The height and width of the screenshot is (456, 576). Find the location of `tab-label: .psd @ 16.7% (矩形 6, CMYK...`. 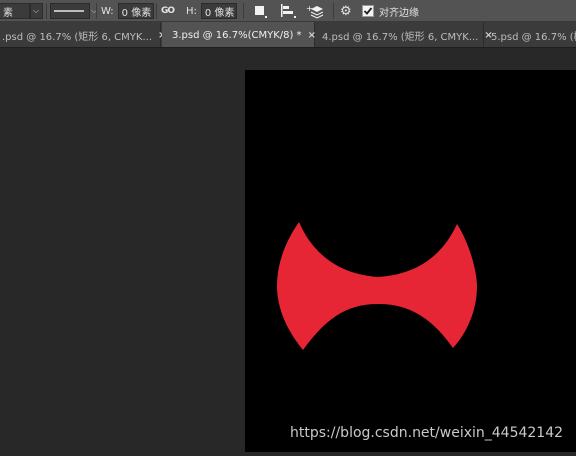

tab-label: .psd @ 16.7% (矩形 6, CMYK... is located at coordinates (77, 37).